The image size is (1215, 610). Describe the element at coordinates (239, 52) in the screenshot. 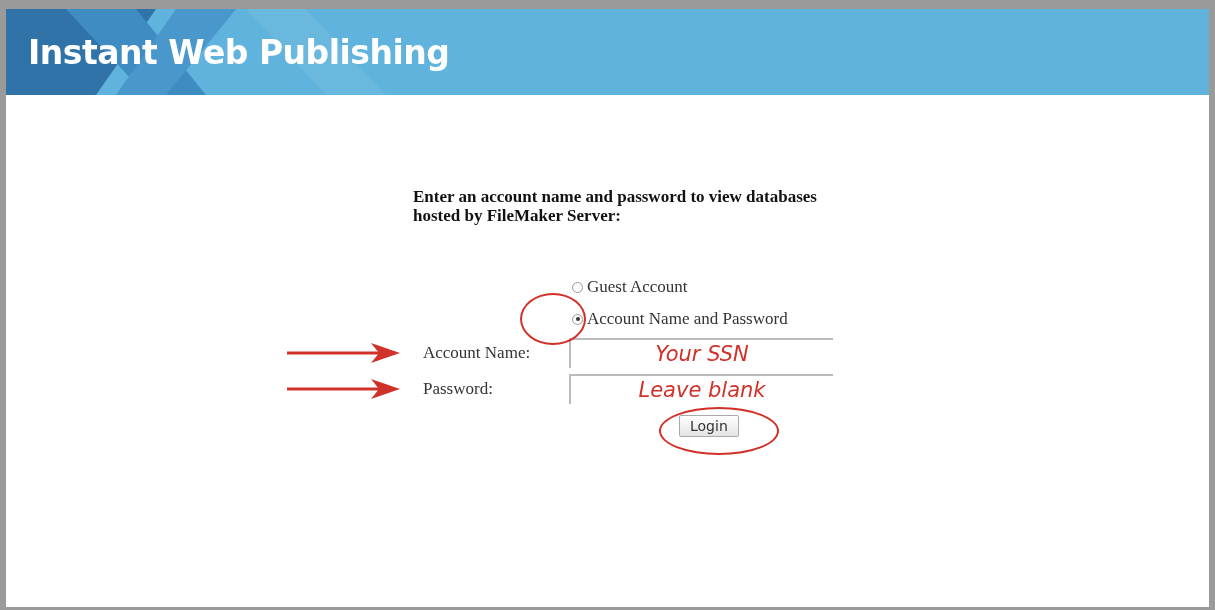

I see `page-title: Instant Web Publishing` at that location.